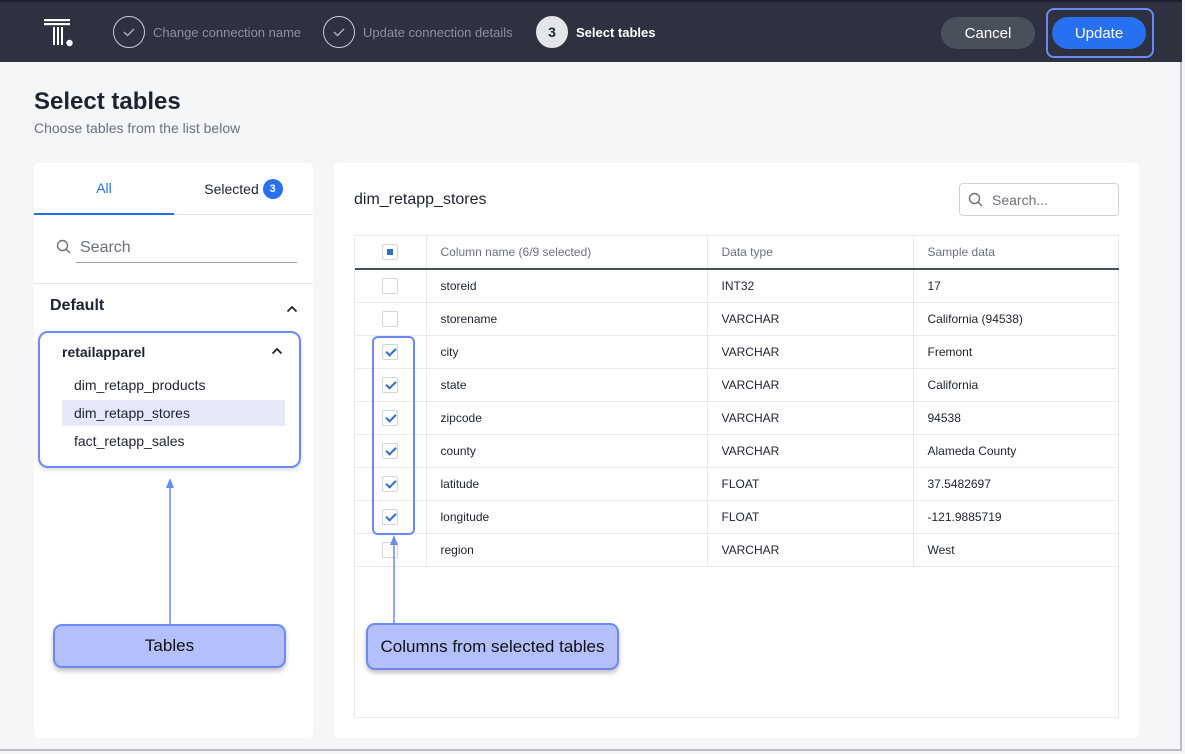  I want to click on sample-data-cell: 94538, so click(1016, 418).